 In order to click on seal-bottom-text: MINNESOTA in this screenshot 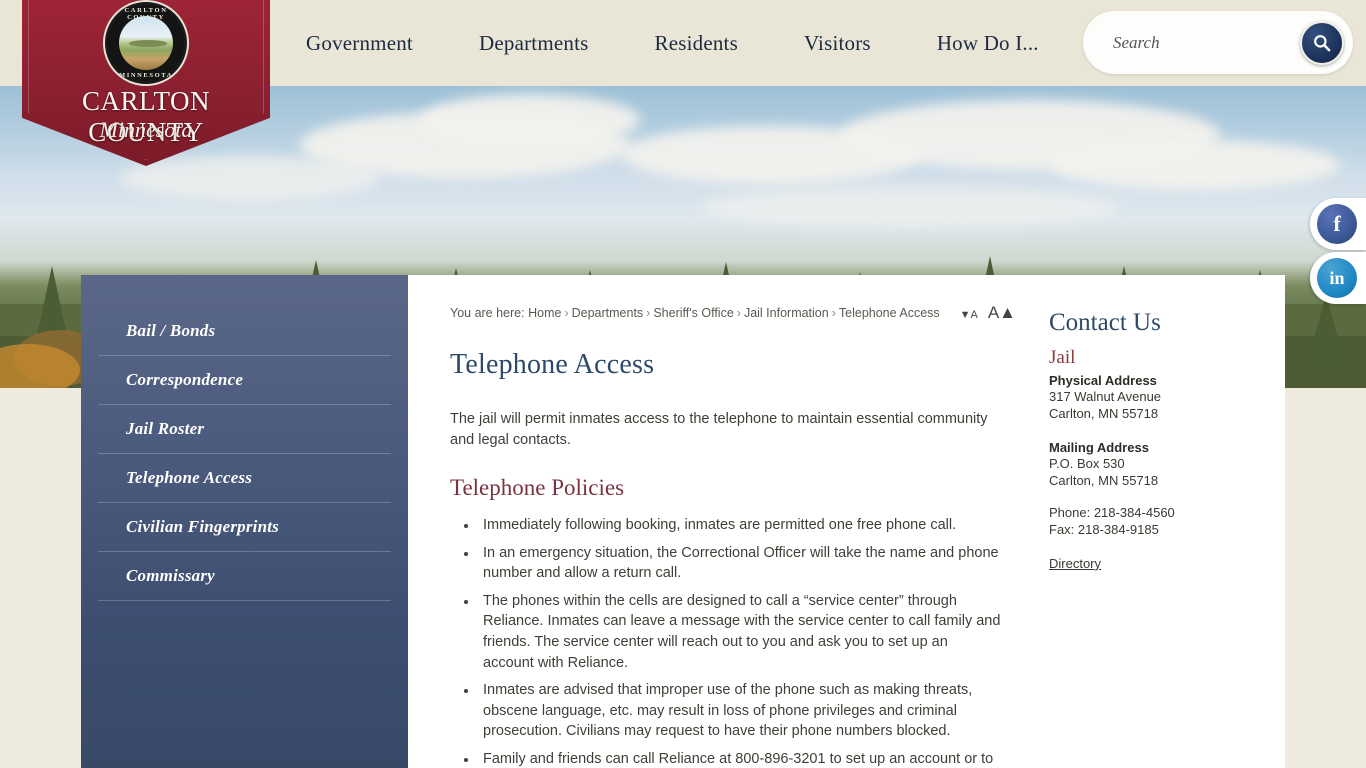, I will do `click(145, 75)`.